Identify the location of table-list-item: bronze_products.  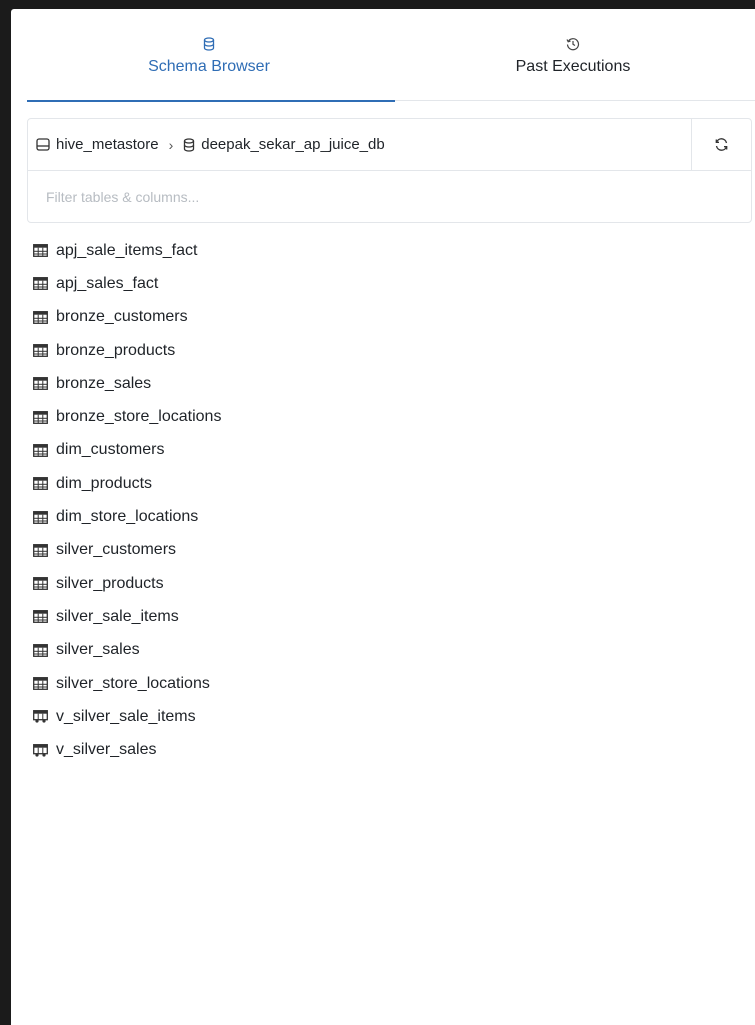
(383, 350).